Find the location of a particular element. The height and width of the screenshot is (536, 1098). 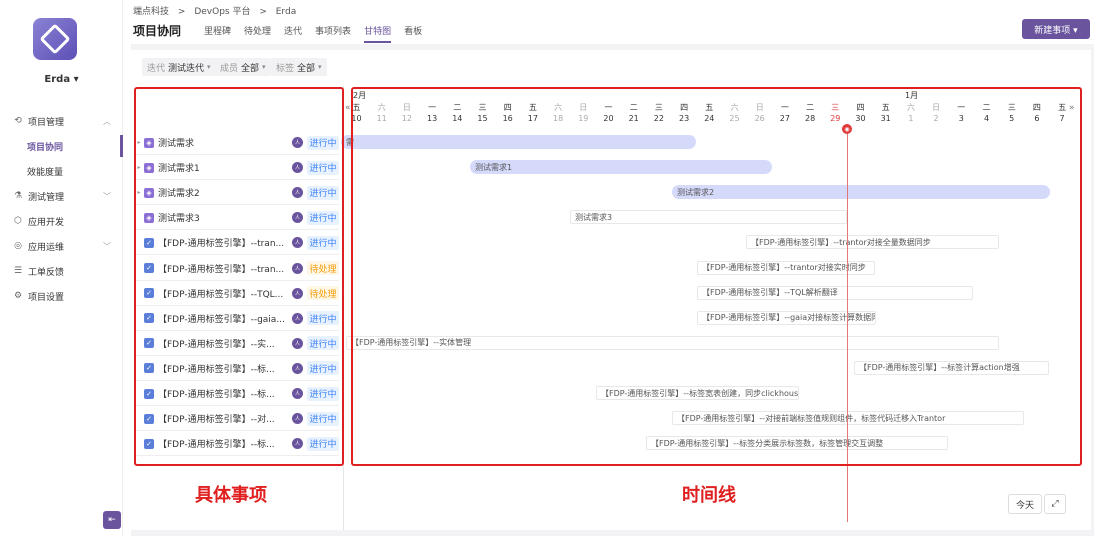

menu-project-settings: ⚙ 项目设置 is located at coordinates (67, 296).